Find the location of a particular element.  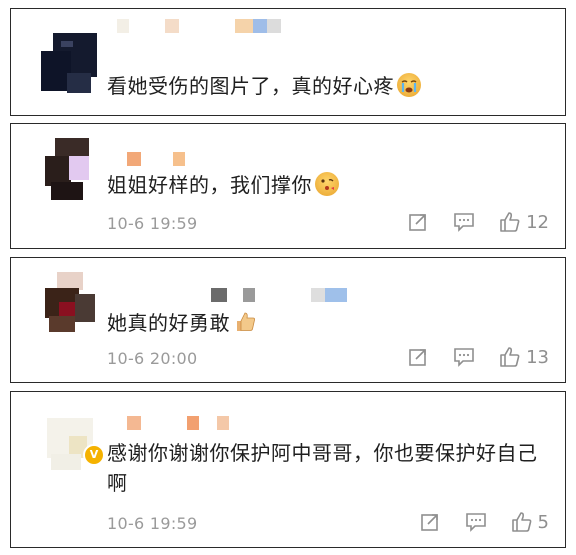

comment-text: 姐姐好样的，我们撑你 is located at coordinates (324, 185).